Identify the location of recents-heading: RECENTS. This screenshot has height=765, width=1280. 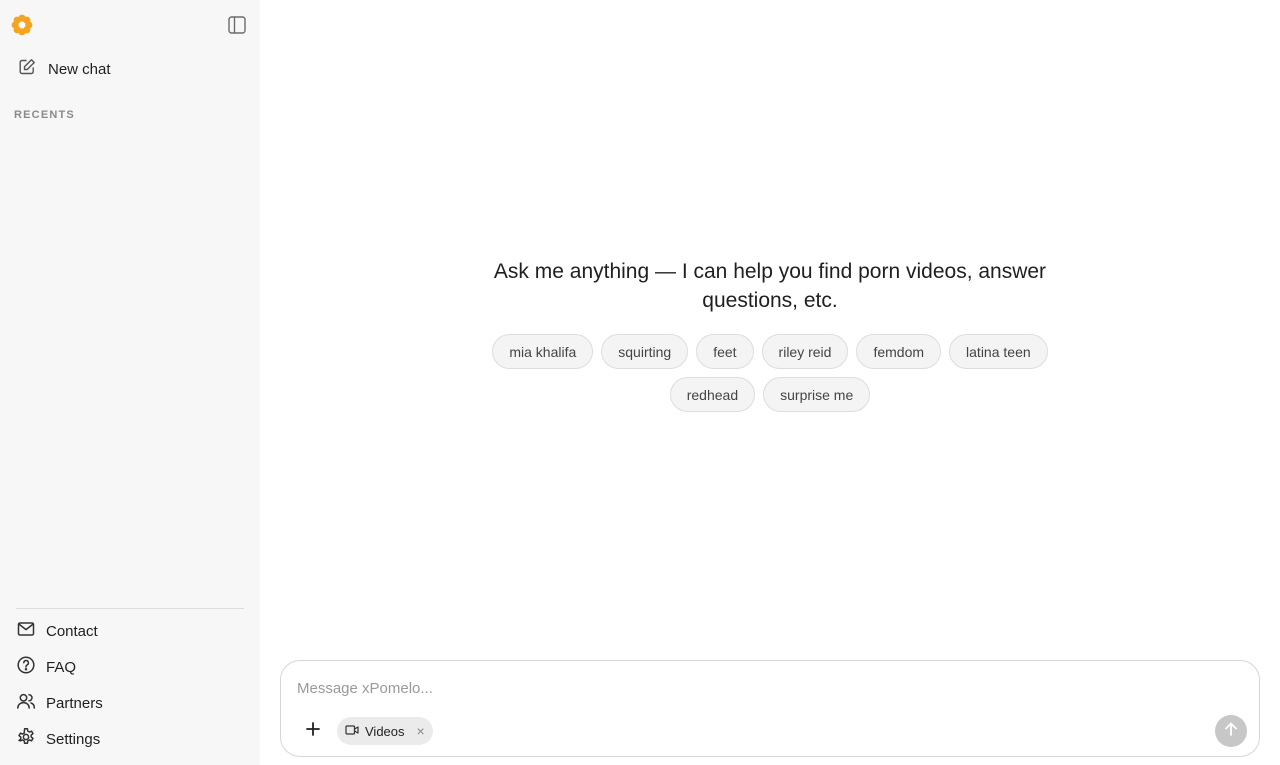
(44, 115).